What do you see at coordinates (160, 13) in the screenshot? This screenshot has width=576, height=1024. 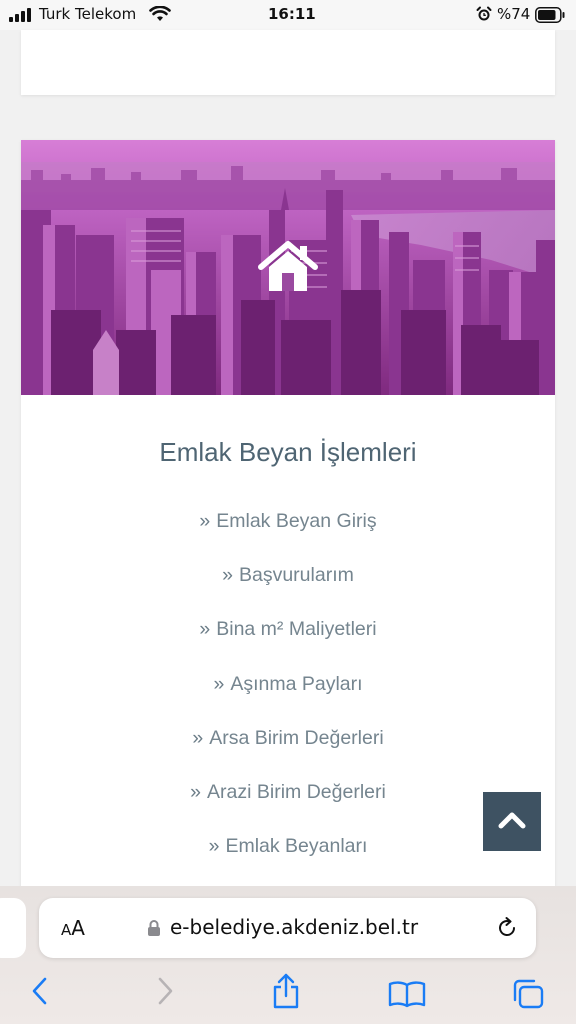 I see `wifi-icon` at bounding box center [160, 13].